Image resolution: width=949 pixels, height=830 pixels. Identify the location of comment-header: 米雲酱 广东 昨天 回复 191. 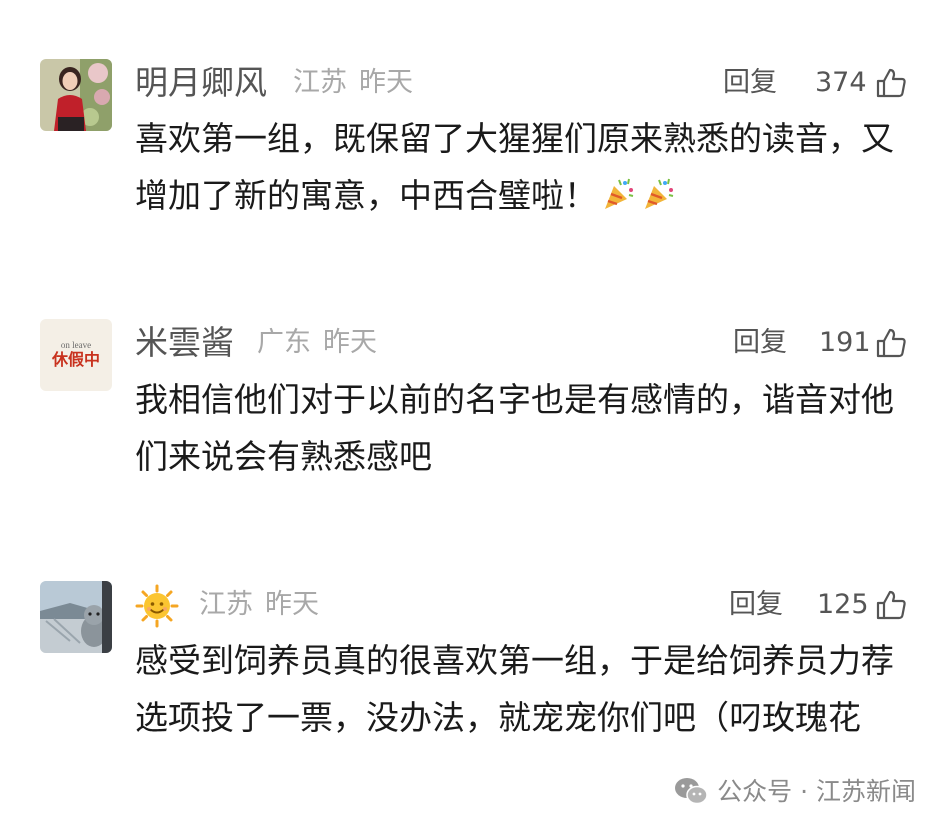
(522, 343).